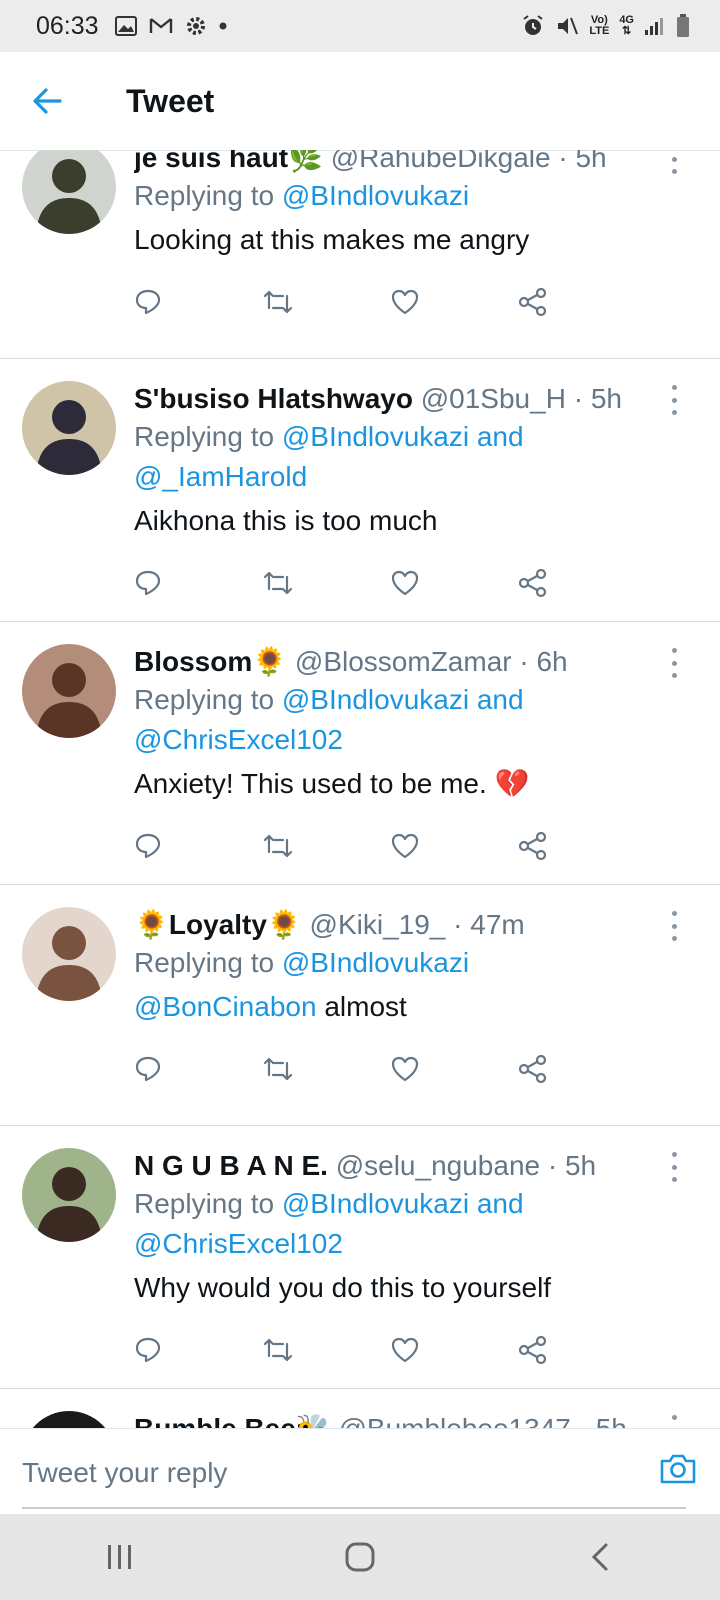  I want to click on replying-to: Replying to @BIndlovukazi and, so click(390, 437).